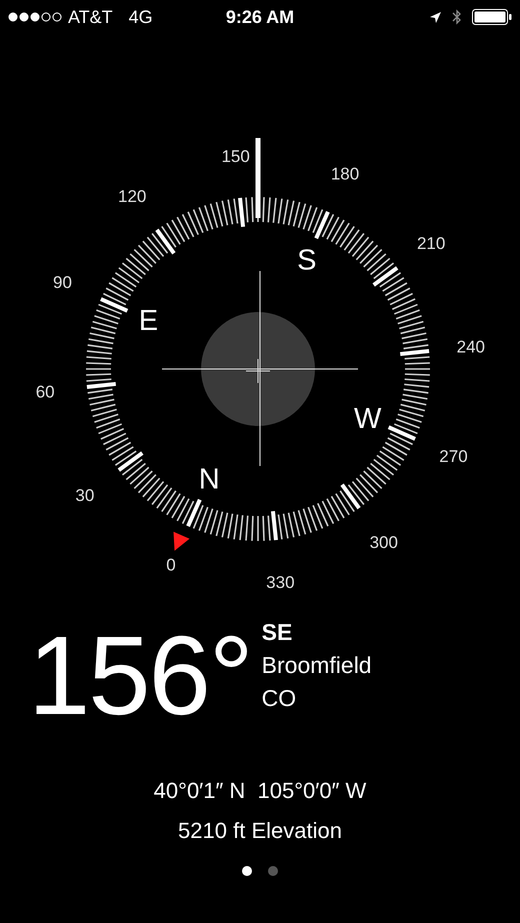 The image size is (520, 923). What do you see at coordinates (457, 17) in the screenshot?
I see `bluetooth-icon` at bounding box center [457, 17].